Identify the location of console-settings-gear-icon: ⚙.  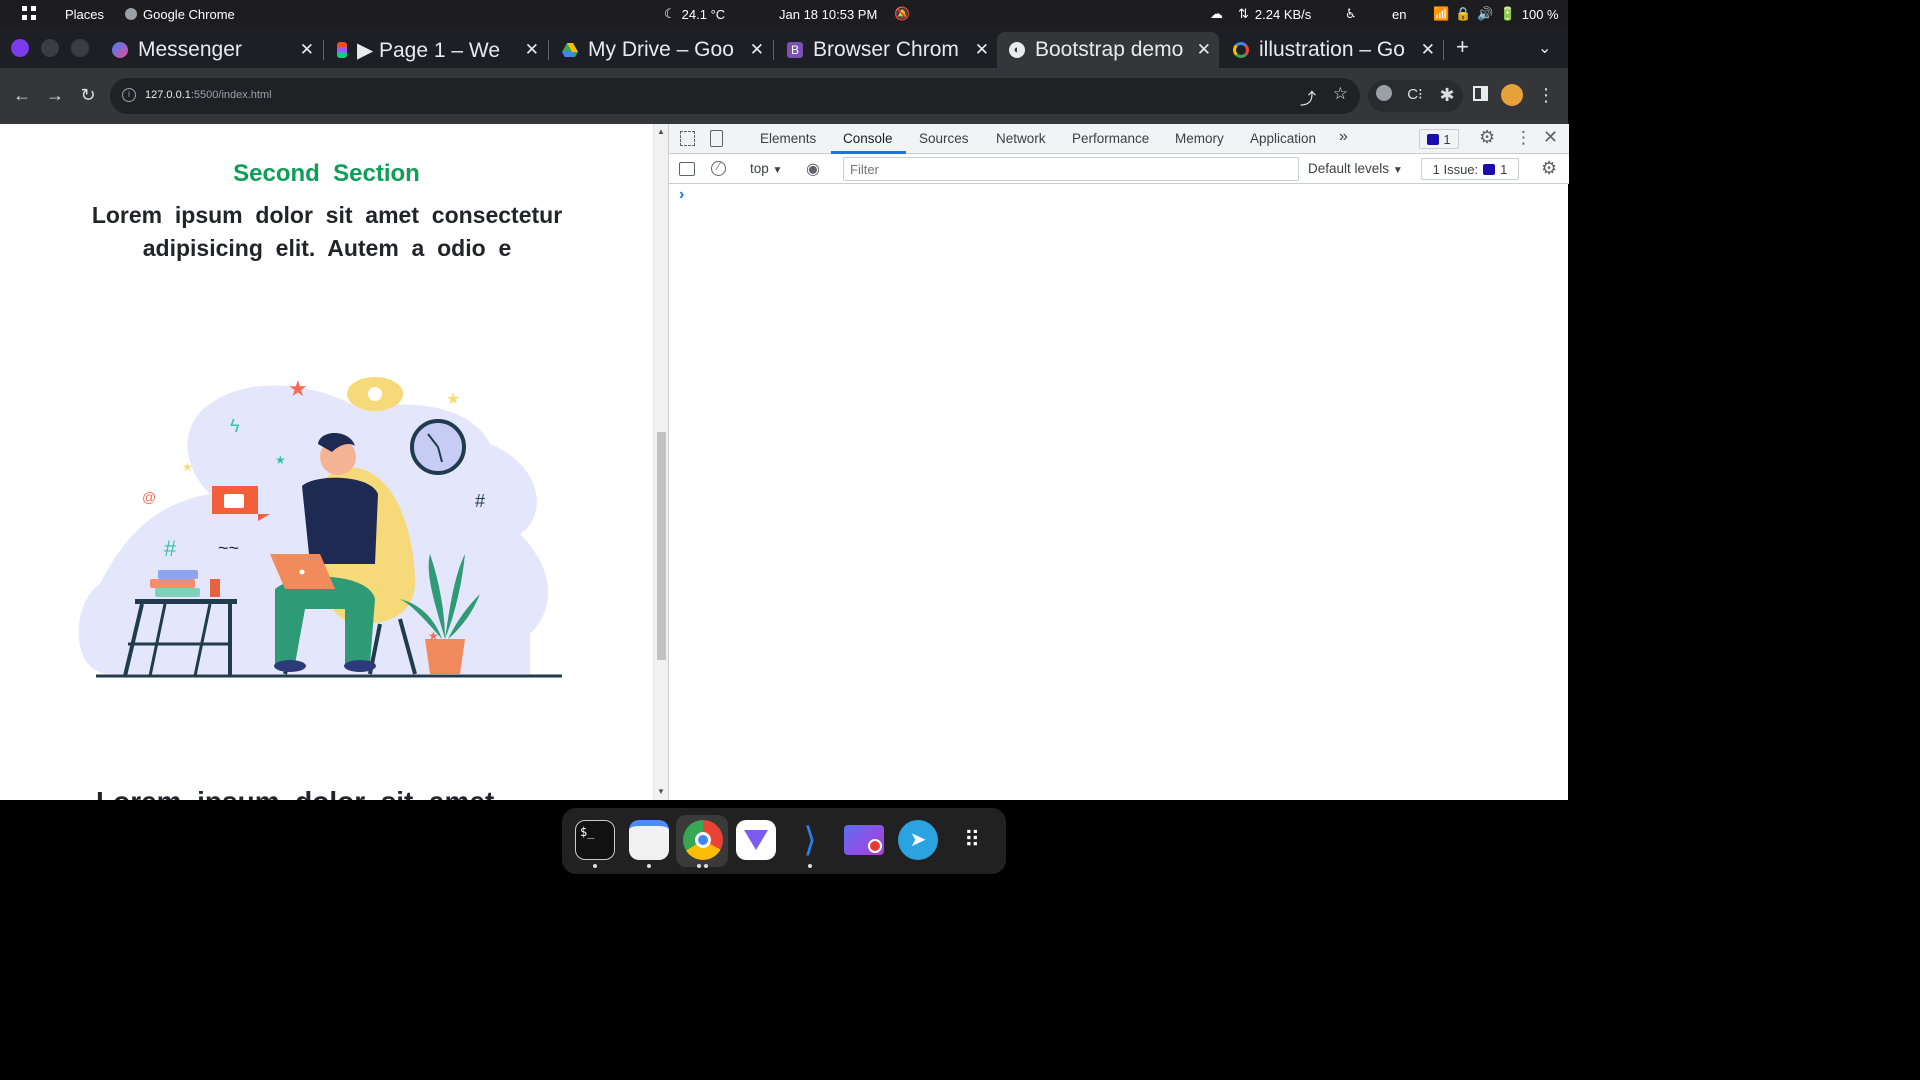
(1549, 168).